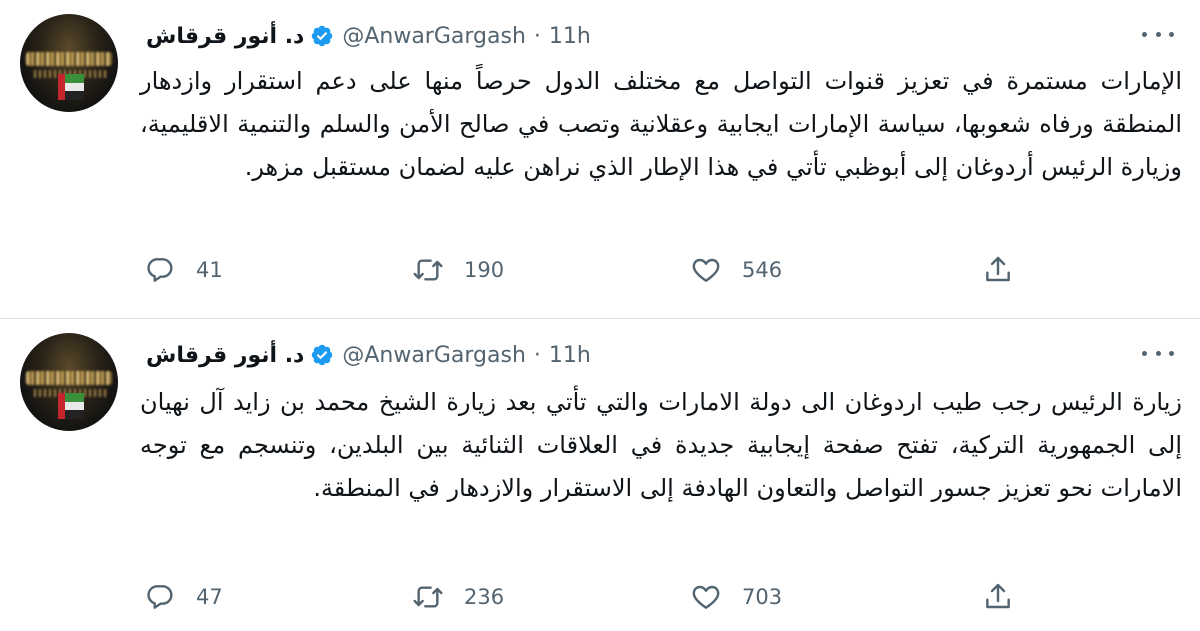 This screenshot has width=1200, height=631. Describe the element at coordinates (762, 597) in the screenshot. I see `like-count: 703` at that location.